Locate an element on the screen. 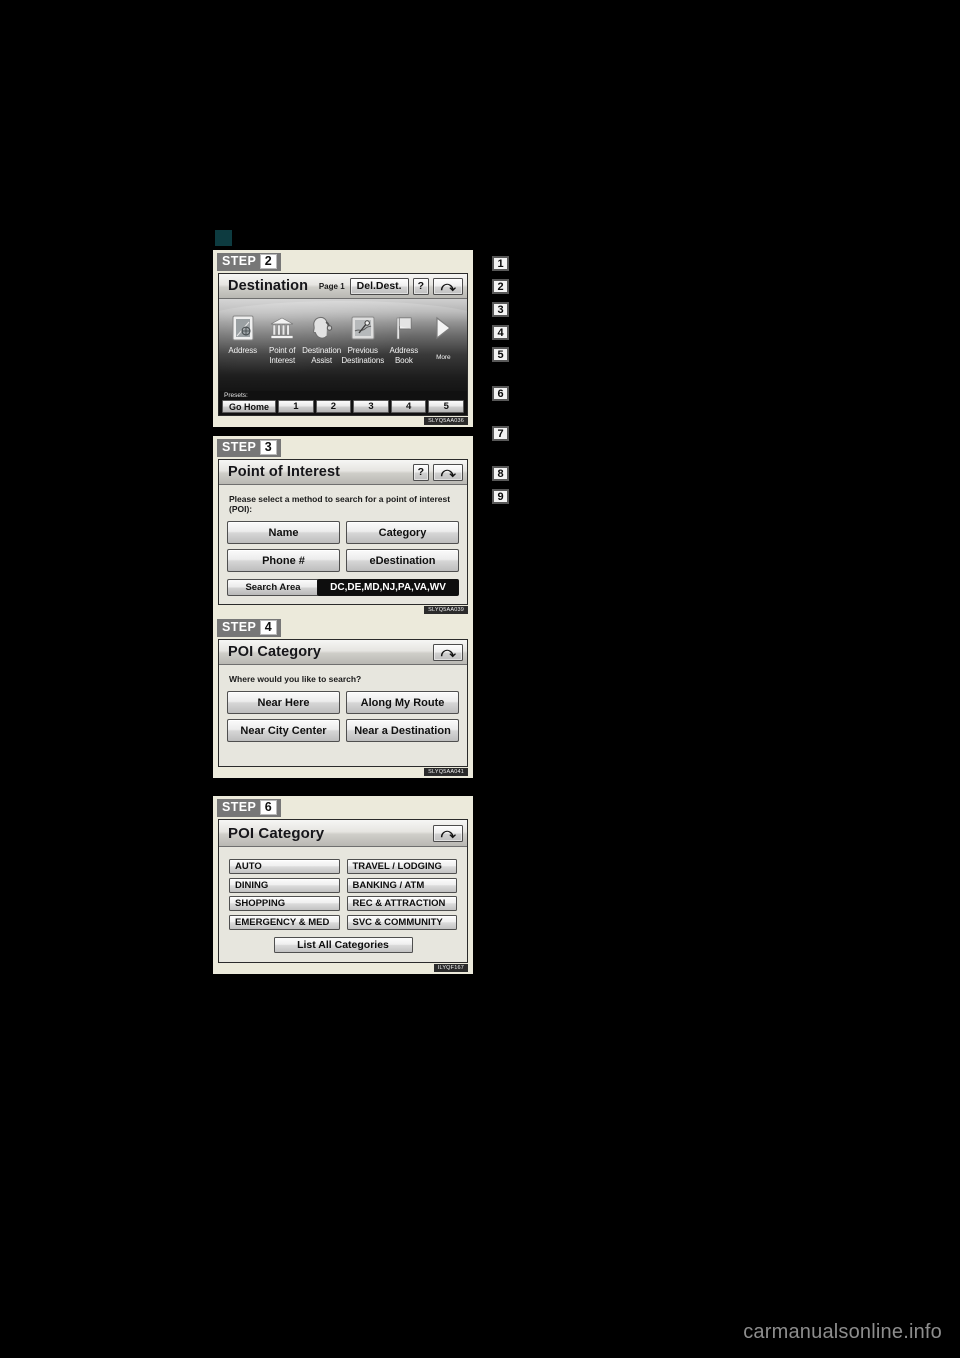  step-tag-6: STEP 6 is located at coordinates (249, 808).